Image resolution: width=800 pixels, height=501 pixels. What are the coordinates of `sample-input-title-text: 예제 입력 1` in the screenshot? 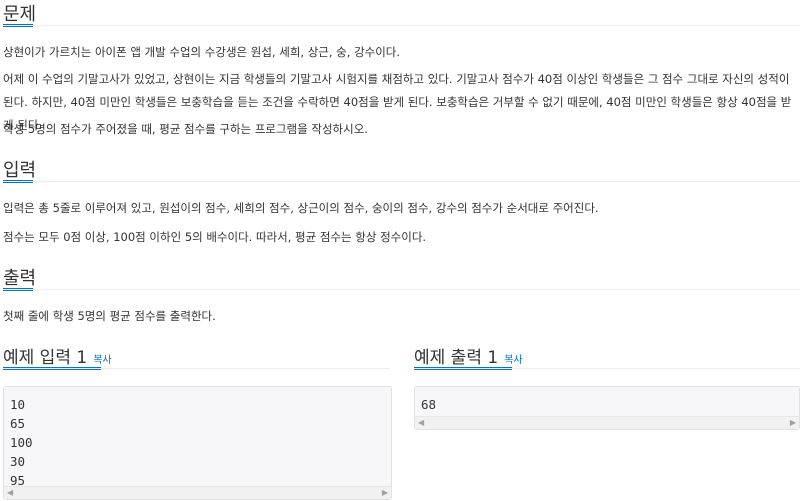 It's located at (45, 358).